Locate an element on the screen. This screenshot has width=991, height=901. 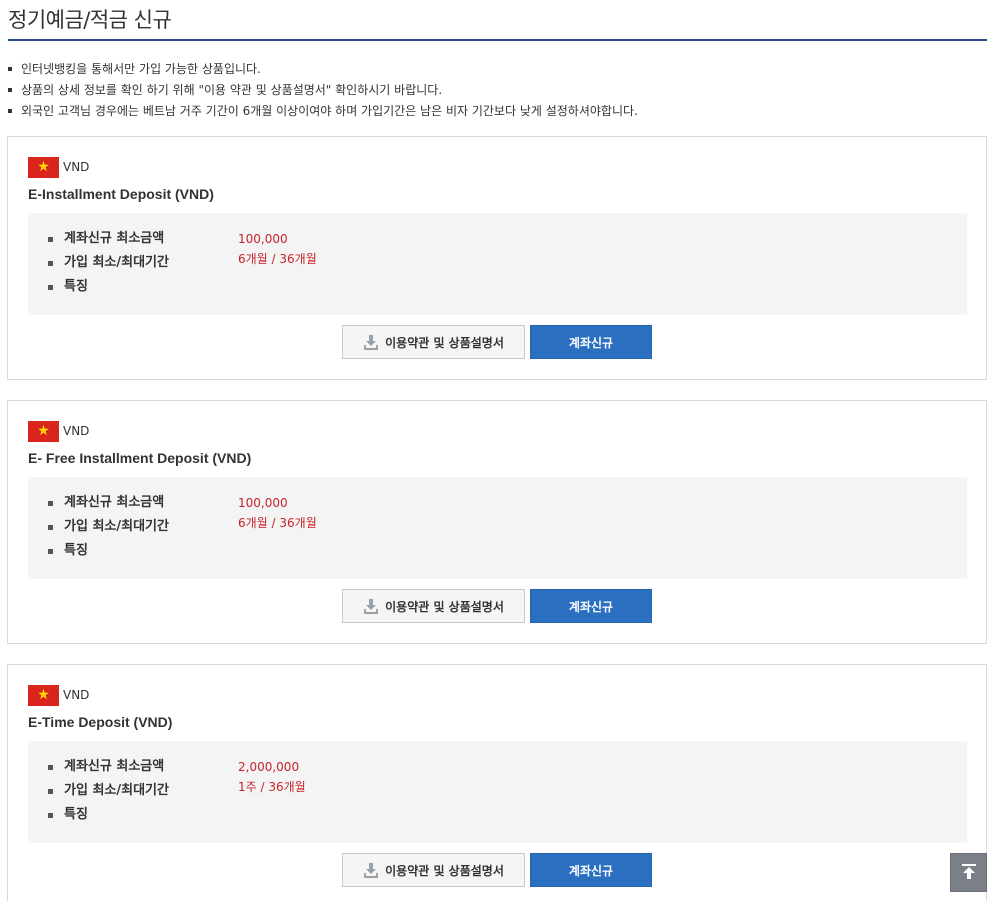
arrow-to-top-icon is located at coordinates (969, 873).